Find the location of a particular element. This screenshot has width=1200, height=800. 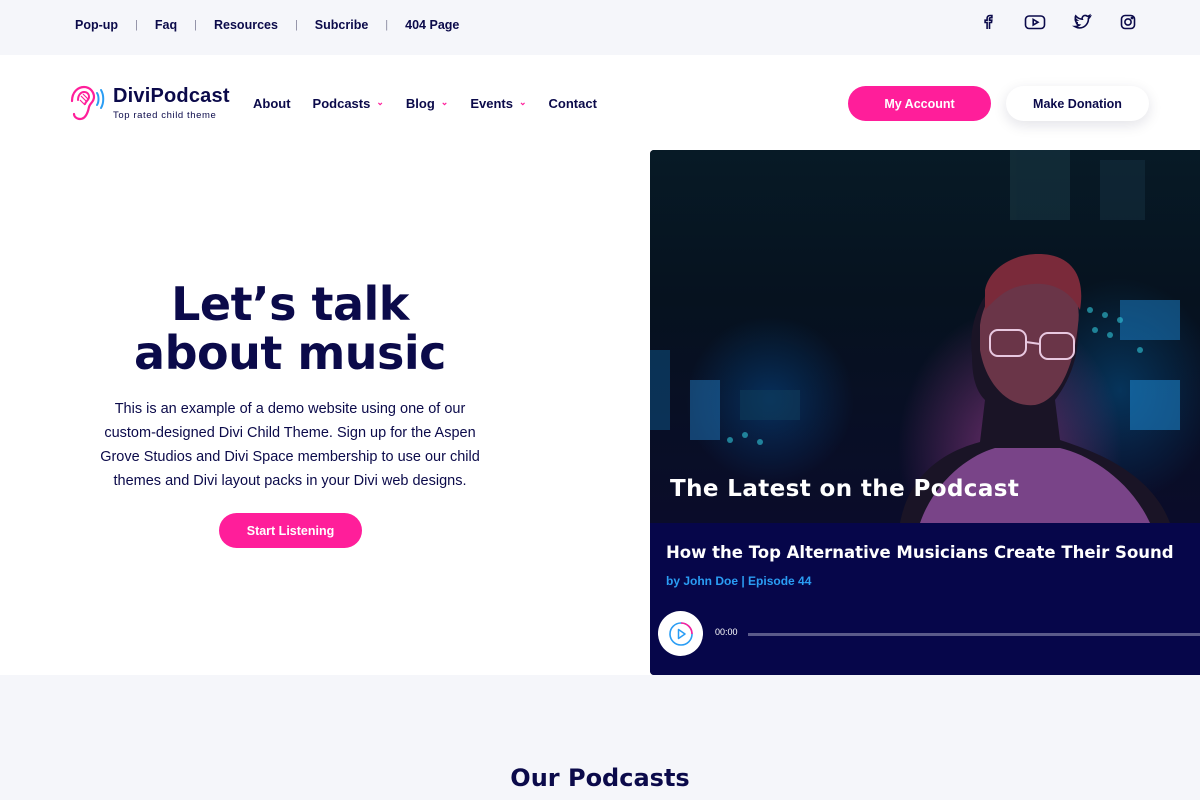

audio-player: 00:00 is located at coordinates (929, 634).